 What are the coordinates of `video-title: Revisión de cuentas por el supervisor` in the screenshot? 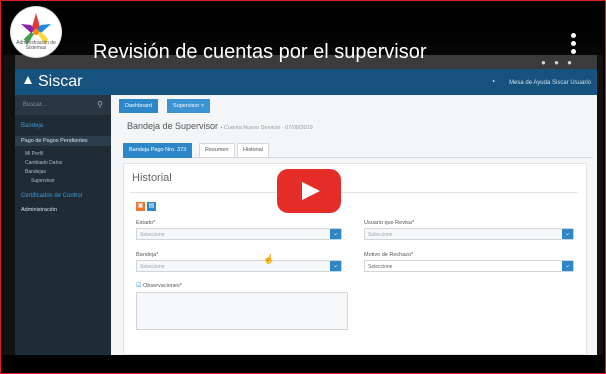 It's located at (260, 52).